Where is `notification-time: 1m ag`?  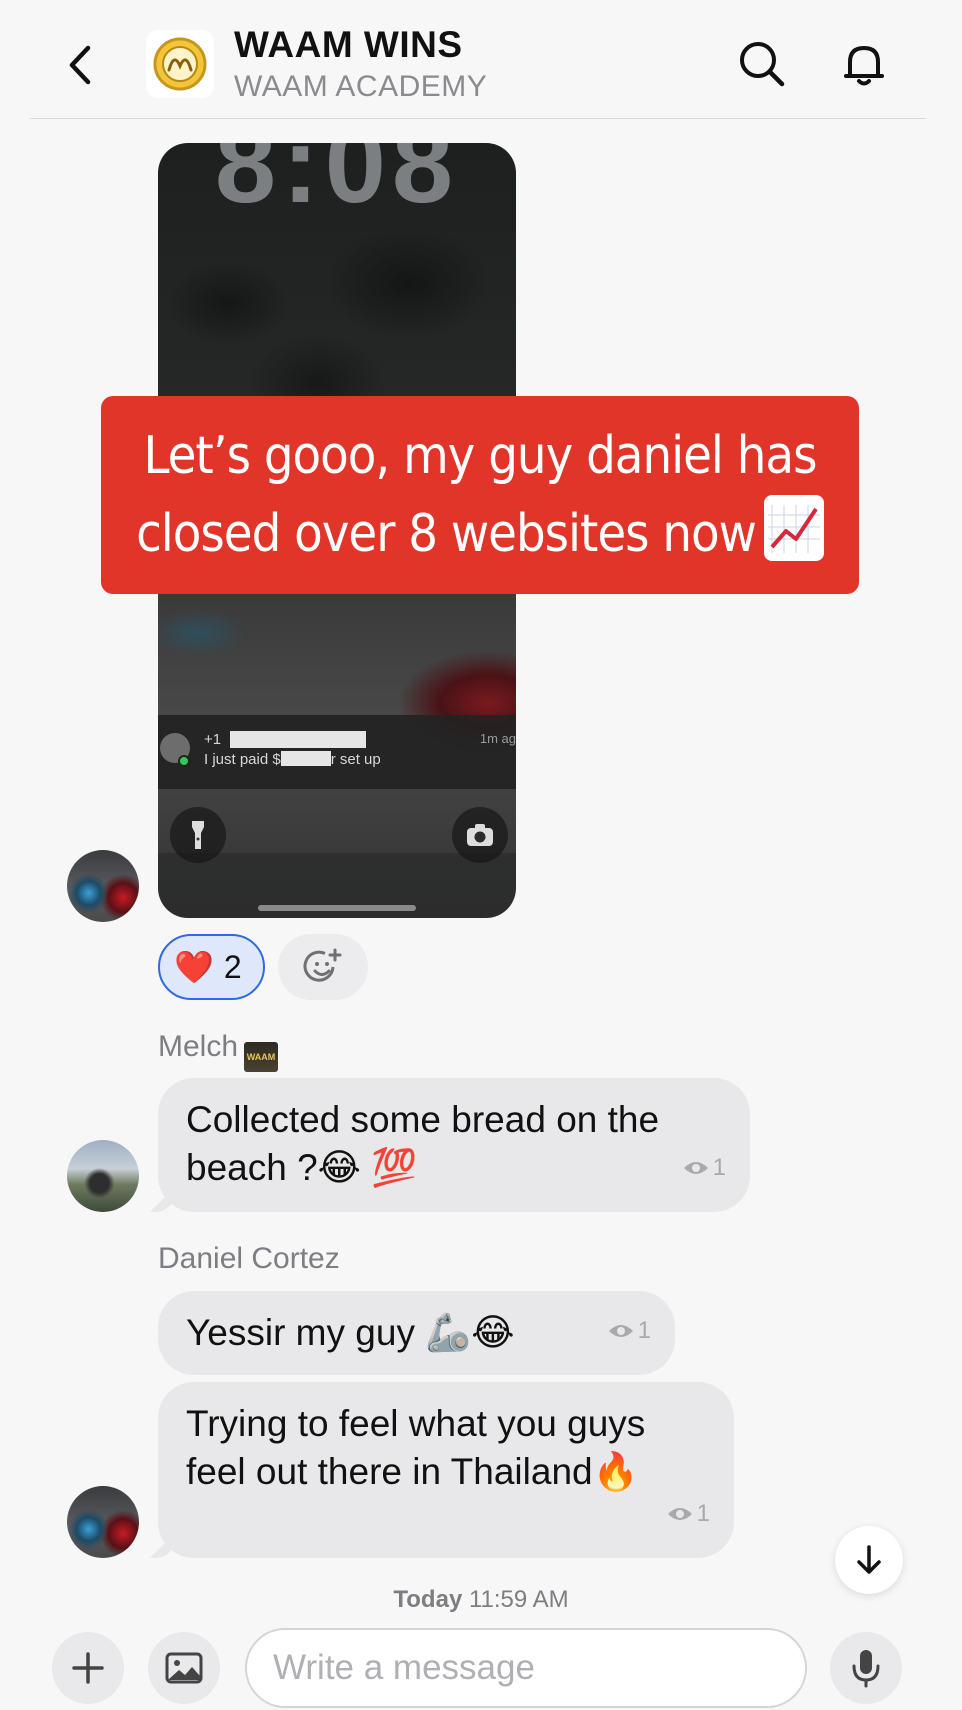 notification-time: 1m ag is located at coordinates (497, 738).